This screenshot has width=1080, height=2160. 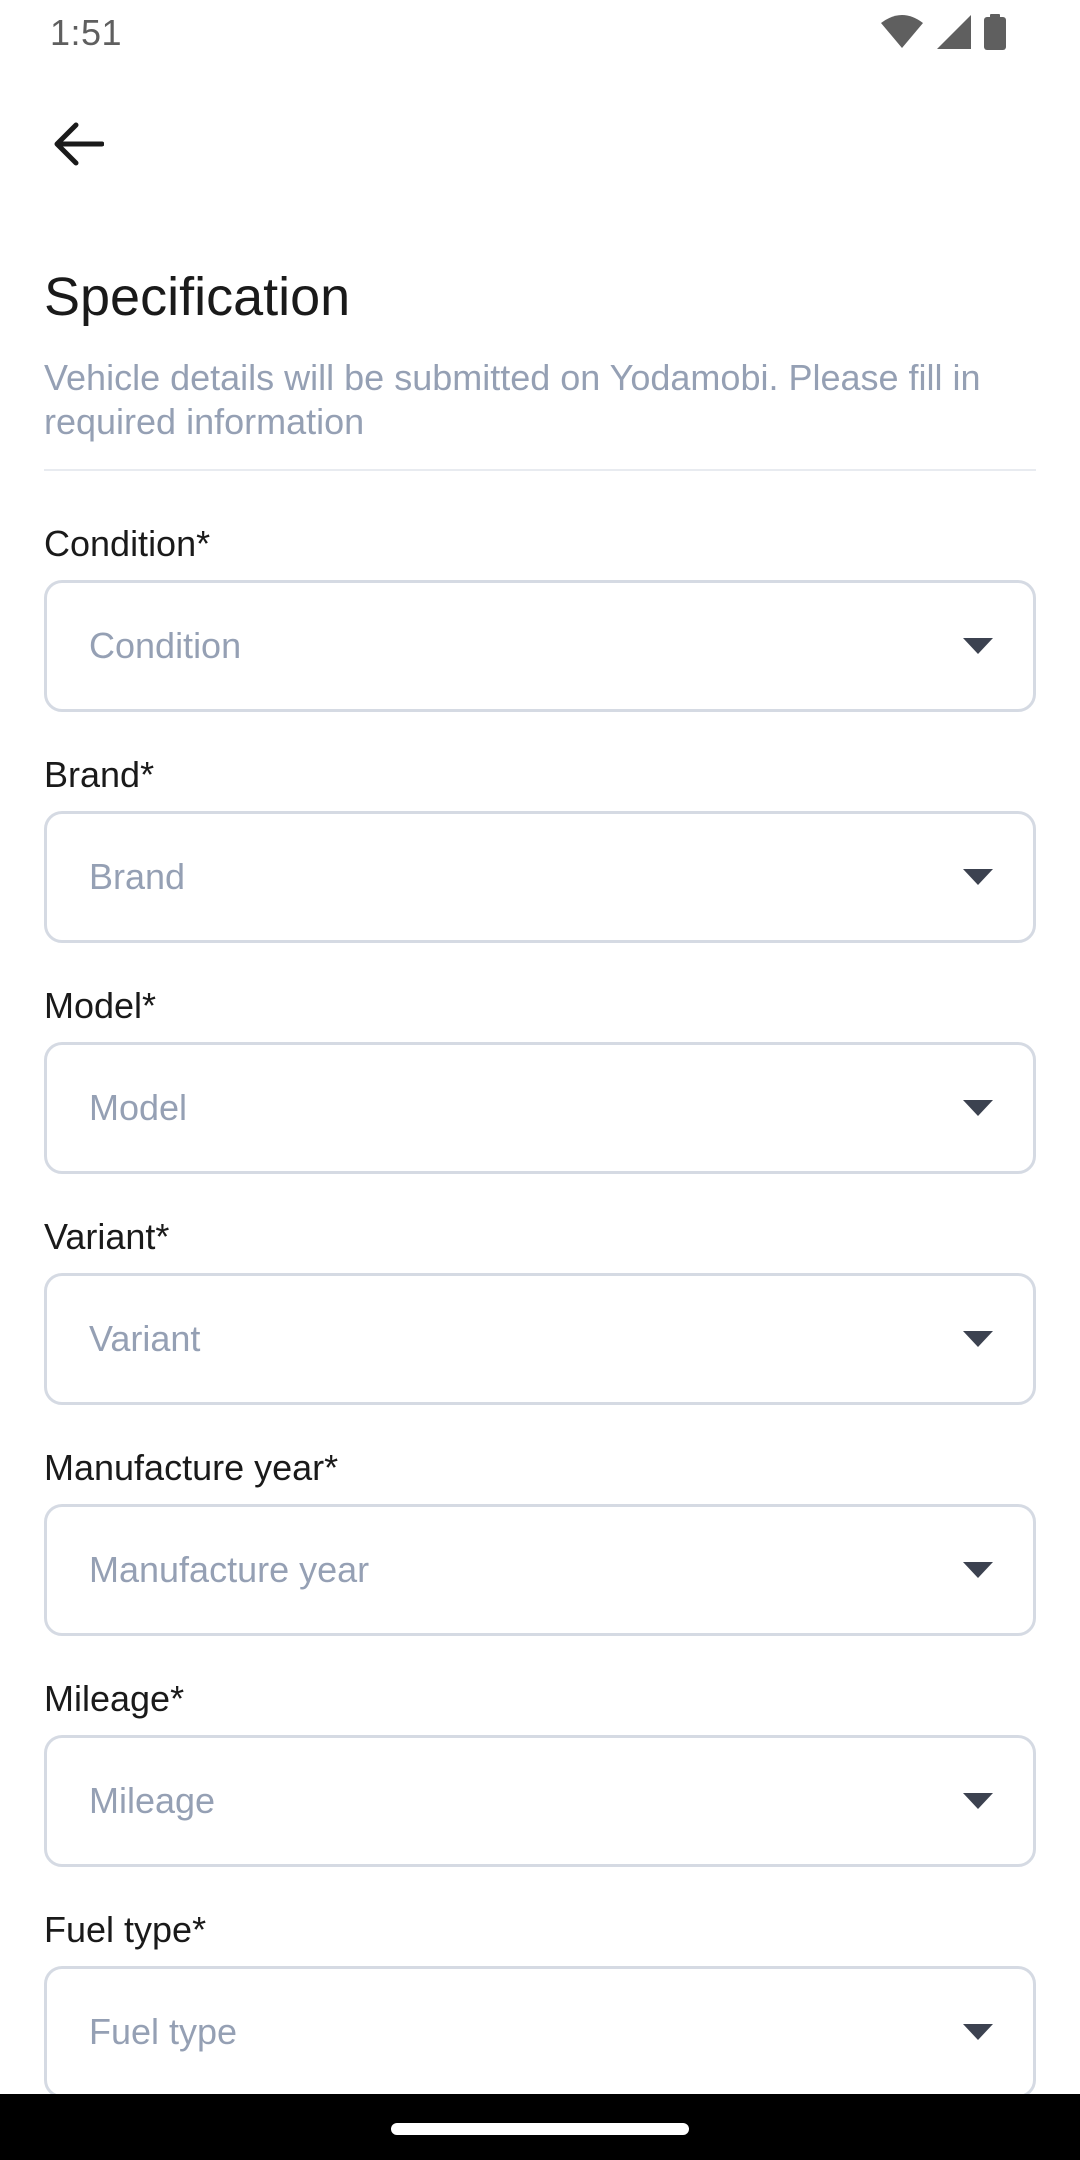 I want to click on battery-icon, so click(x=995, y=32).